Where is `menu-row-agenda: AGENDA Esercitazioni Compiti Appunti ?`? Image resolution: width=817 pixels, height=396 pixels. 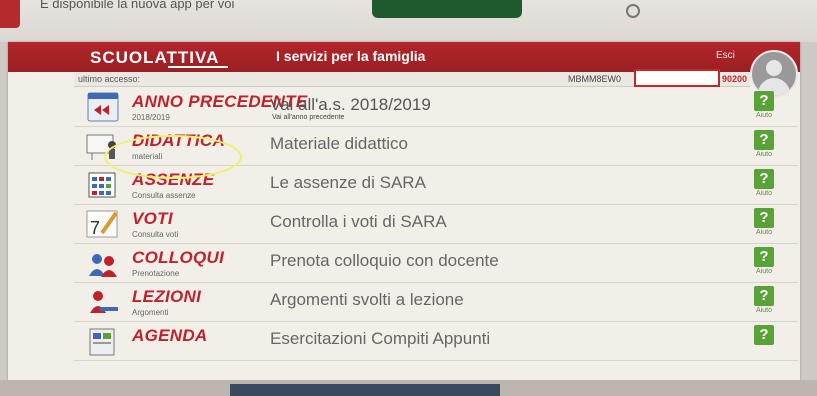
menu-row-agenda: AGENDA Esercitazioni Compiti Appunti ? is located at coordinates (436, 341).